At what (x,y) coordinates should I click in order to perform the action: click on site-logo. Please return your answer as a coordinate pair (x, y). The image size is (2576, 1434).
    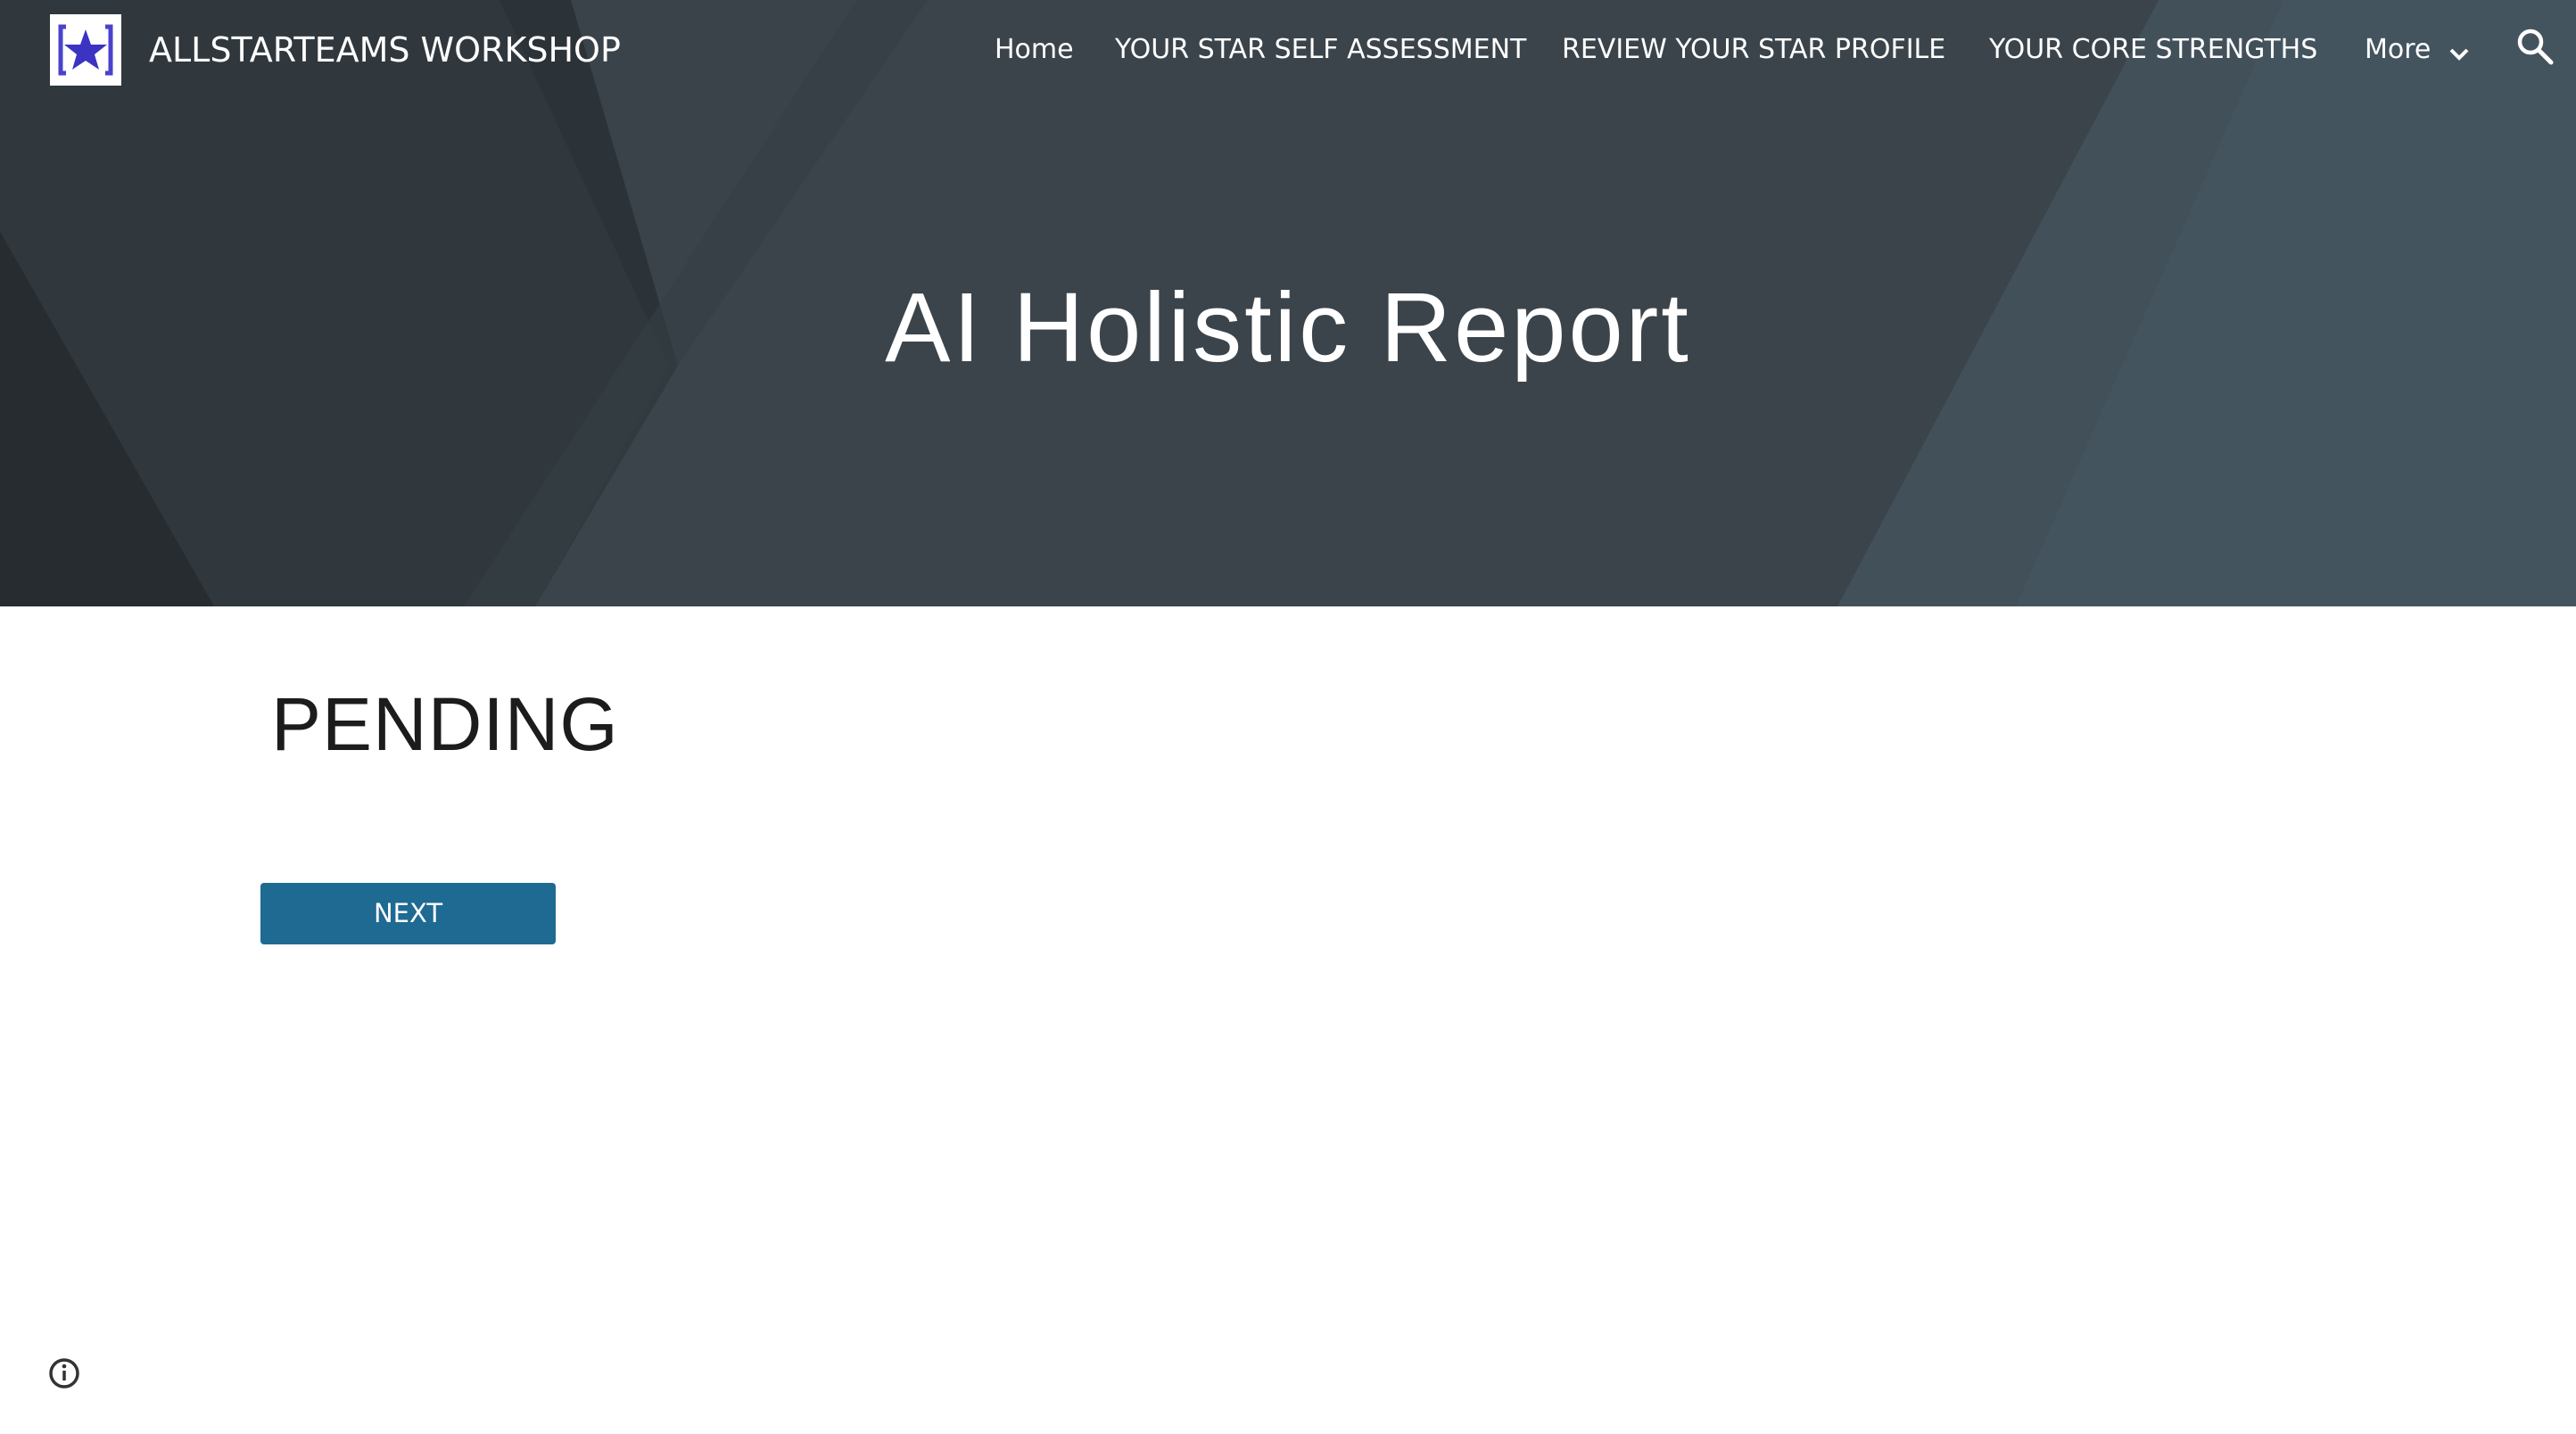
    Looking at the image, I should click on (85, 50).